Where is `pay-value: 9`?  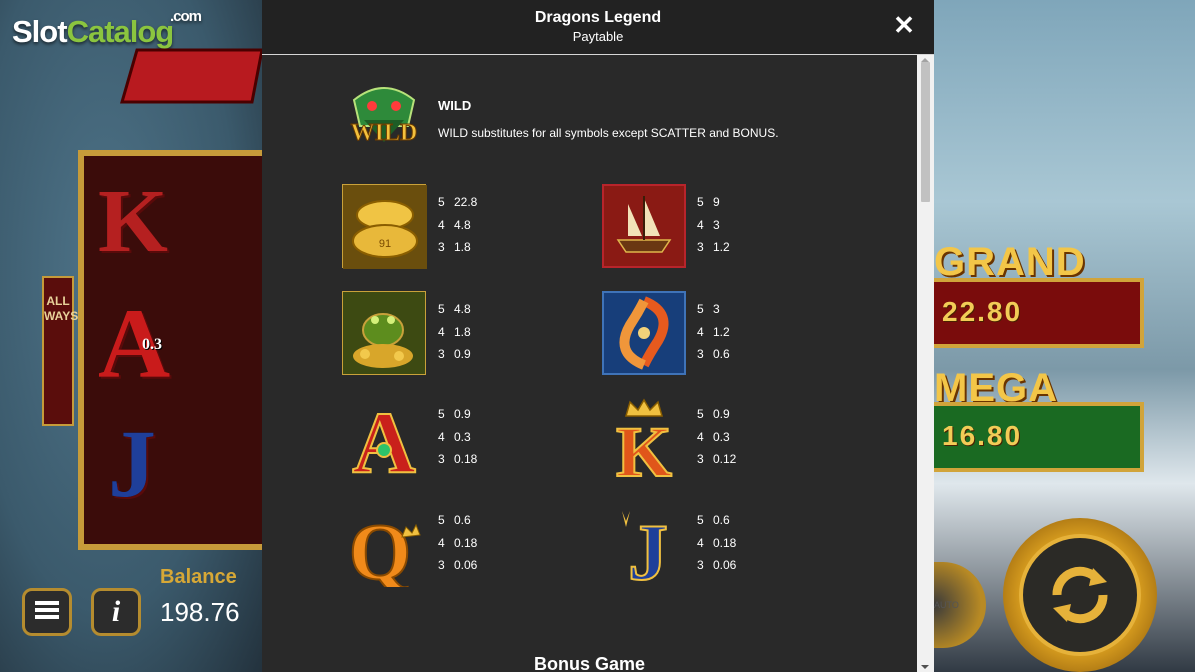 pay-value: 9 is located at coordinates (716, 202).